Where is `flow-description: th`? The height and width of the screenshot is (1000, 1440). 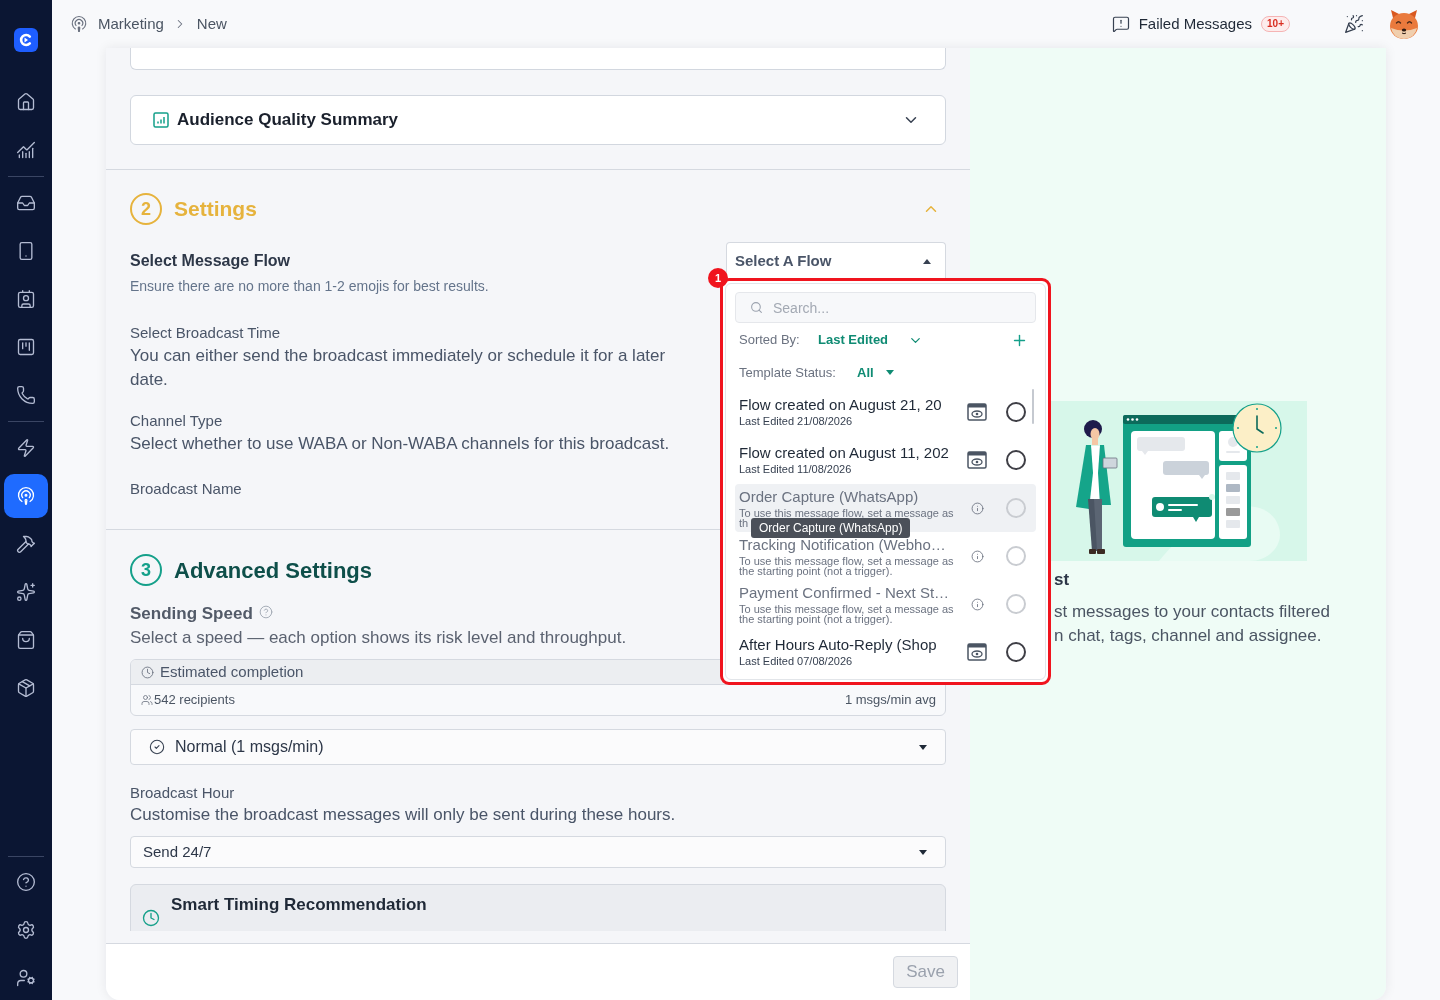 flow-description: th is located at coordinates (744, 523).